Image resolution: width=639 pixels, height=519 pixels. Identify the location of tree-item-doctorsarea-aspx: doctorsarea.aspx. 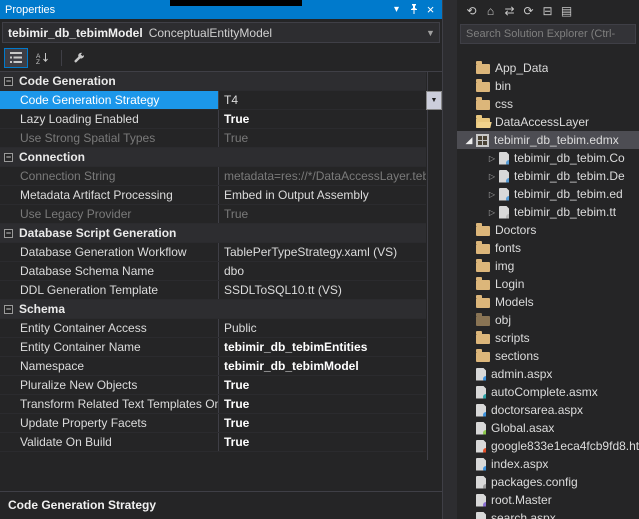
(548, 410).